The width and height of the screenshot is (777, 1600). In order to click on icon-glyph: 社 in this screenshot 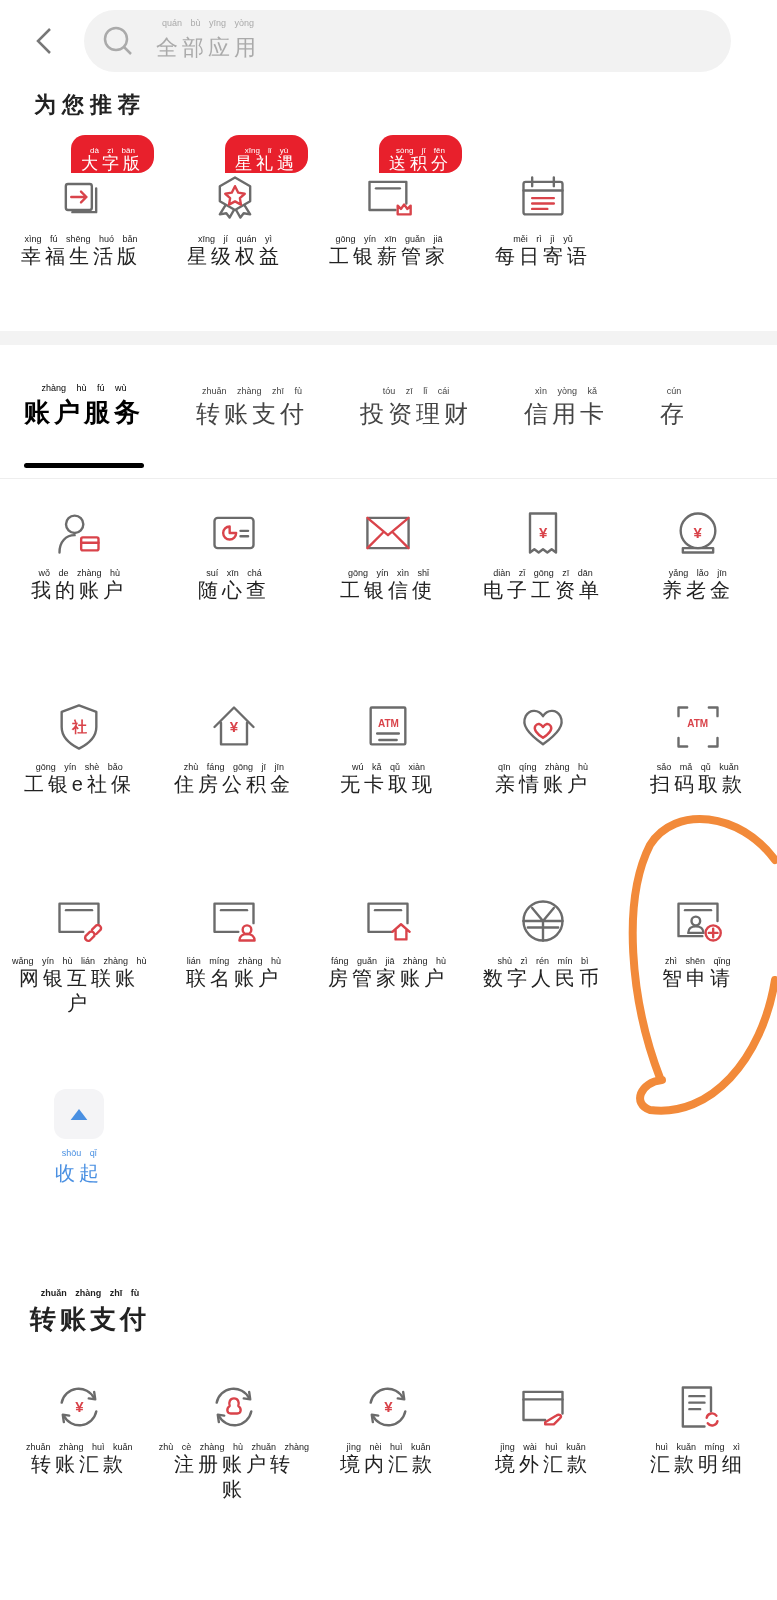, I will do `click(79, 726)`.